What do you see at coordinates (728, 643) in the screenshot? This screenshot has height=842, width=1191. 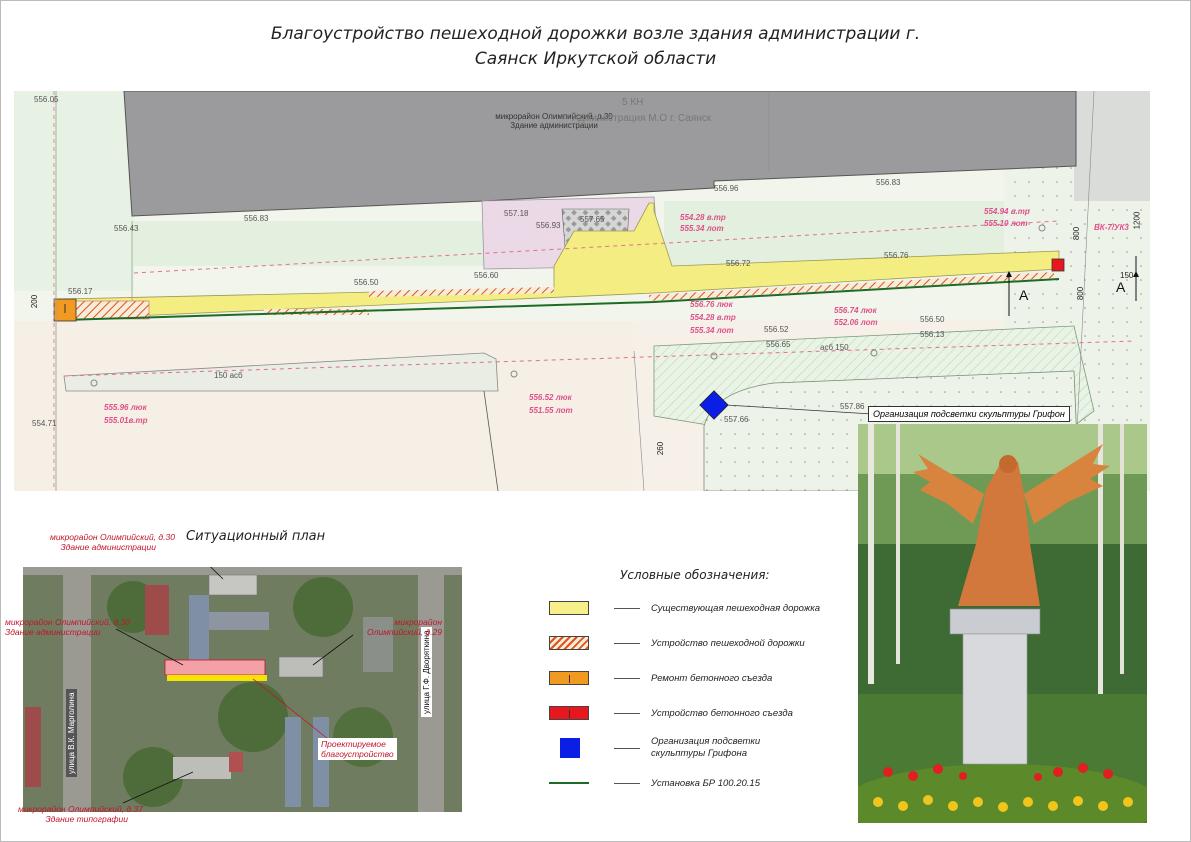 I see `legend-label-2: Устройство пешеходной дорожки` at bounding box center [728, 643].